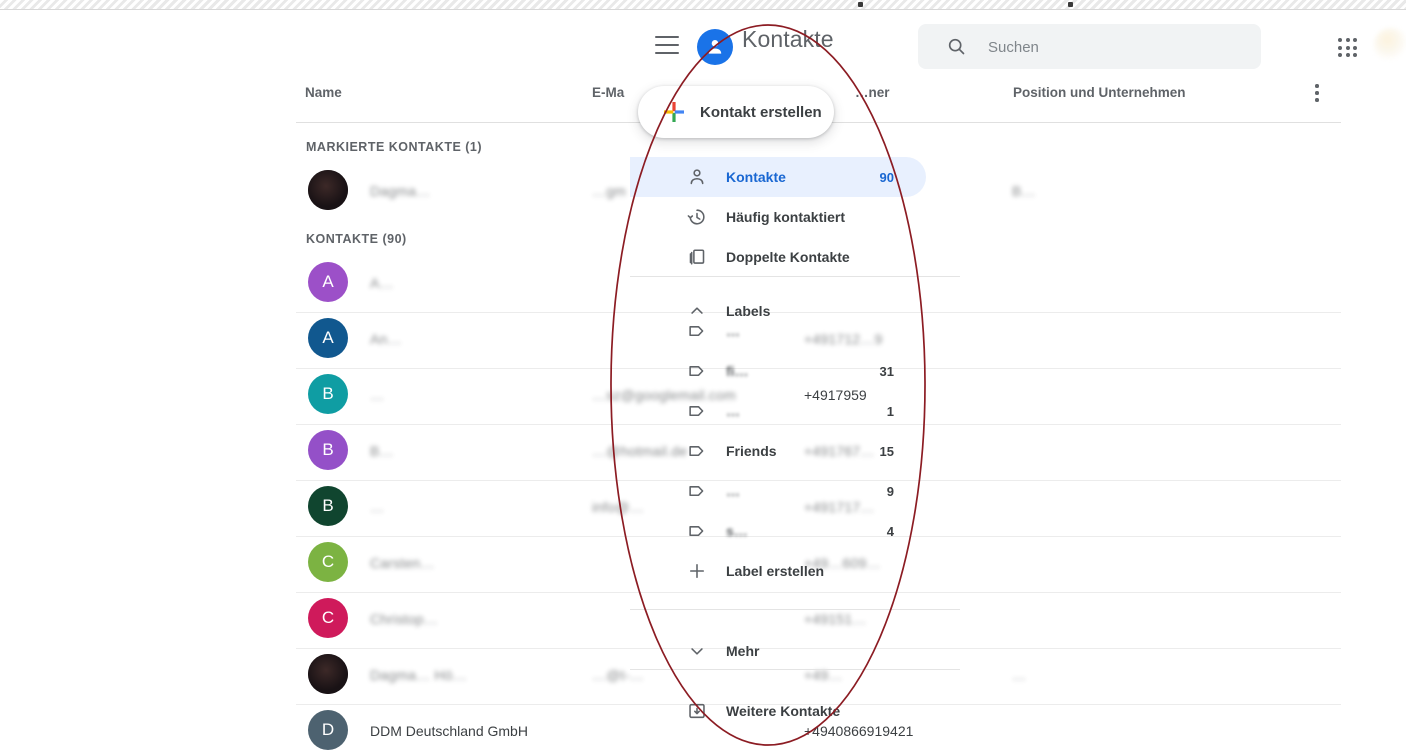 The height and width of the screenshot is (751, 1406). What do you see at coordinates (890, 491) in the screenshot?
I see `menu-item-count: 9` at bounding box center [890, 491].